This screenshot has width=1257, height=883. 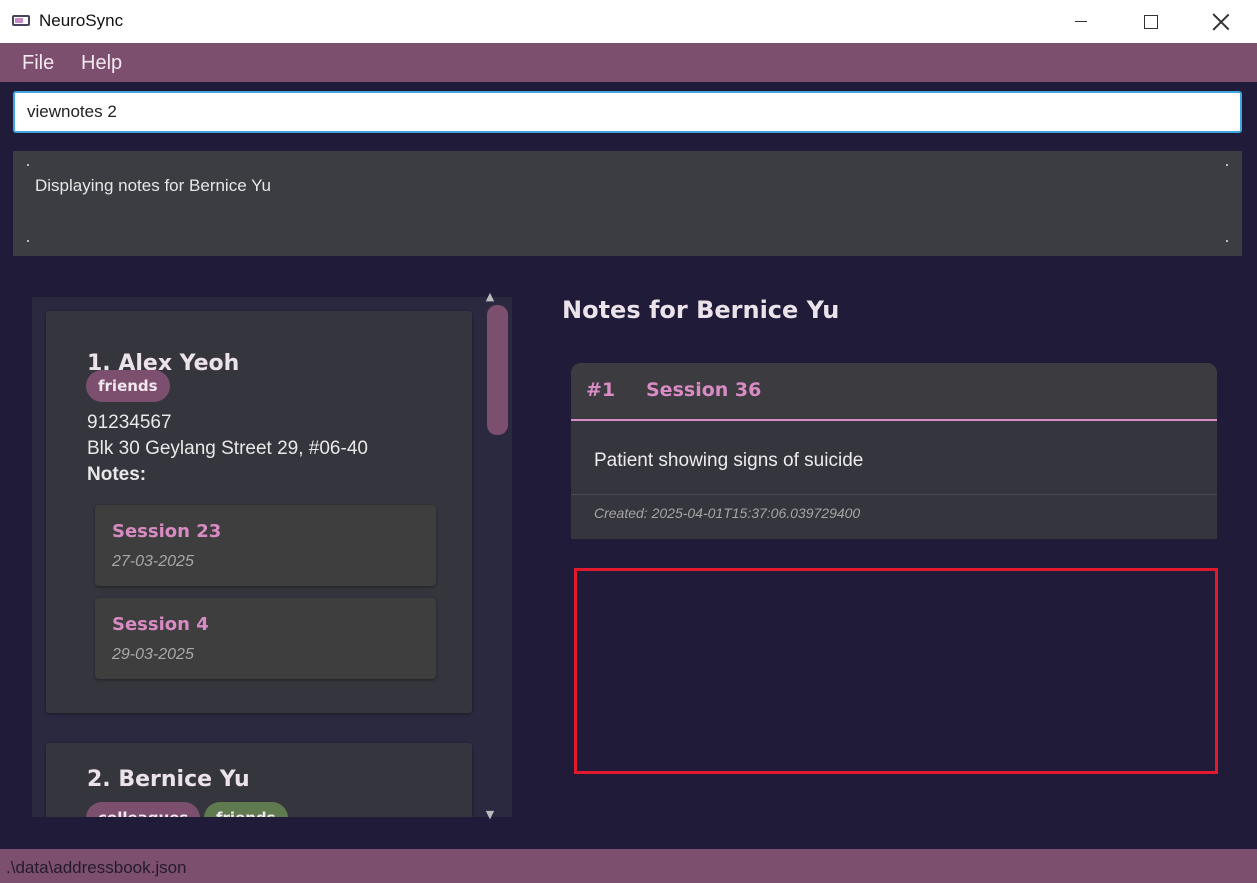 What do you see at coordinates (727, 513) in the screenshot?
I see `note-created: Created: 2025-04-01T15:37:06.039729400` at bounding box center [727, 513].